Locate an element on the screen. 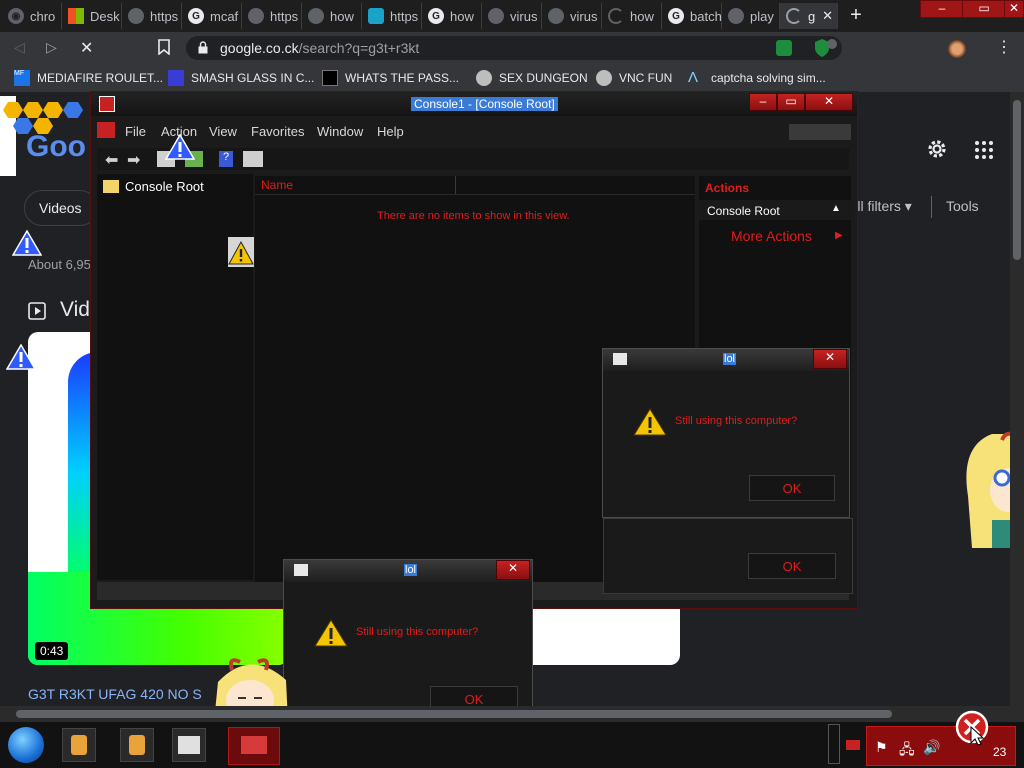  empty-list-message: There are no items to show in this view. is located at coordinates (473, 216).